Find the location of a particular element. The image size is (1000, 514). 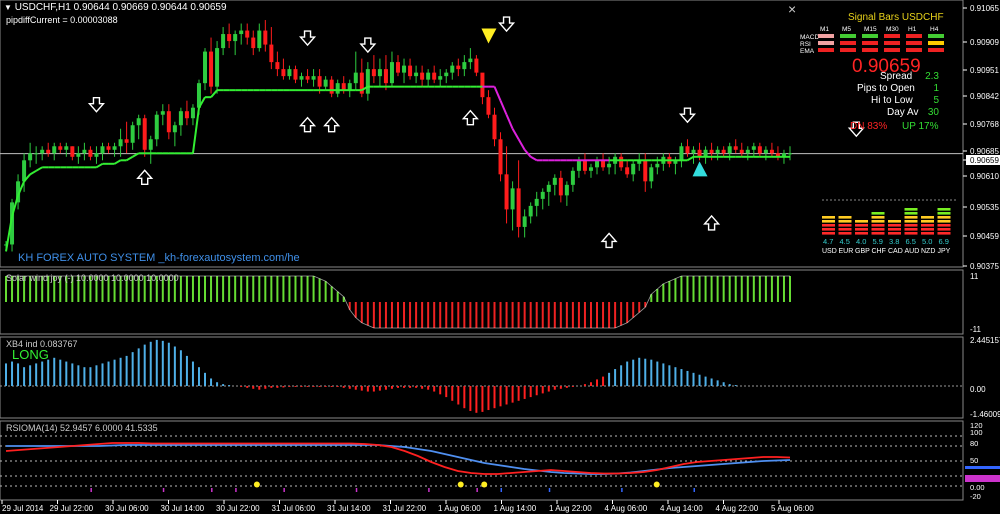

time-axis-label: 31 Jul 22:00 is located at coordinates (405, 508).